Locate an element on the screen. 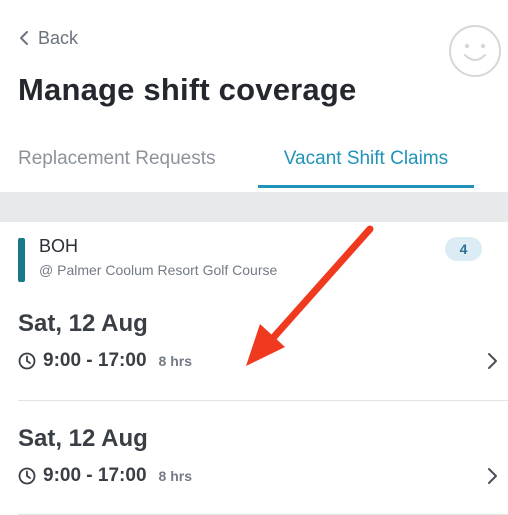 The image size is (508, 515). row-divider is located at coordinates (263, 400).